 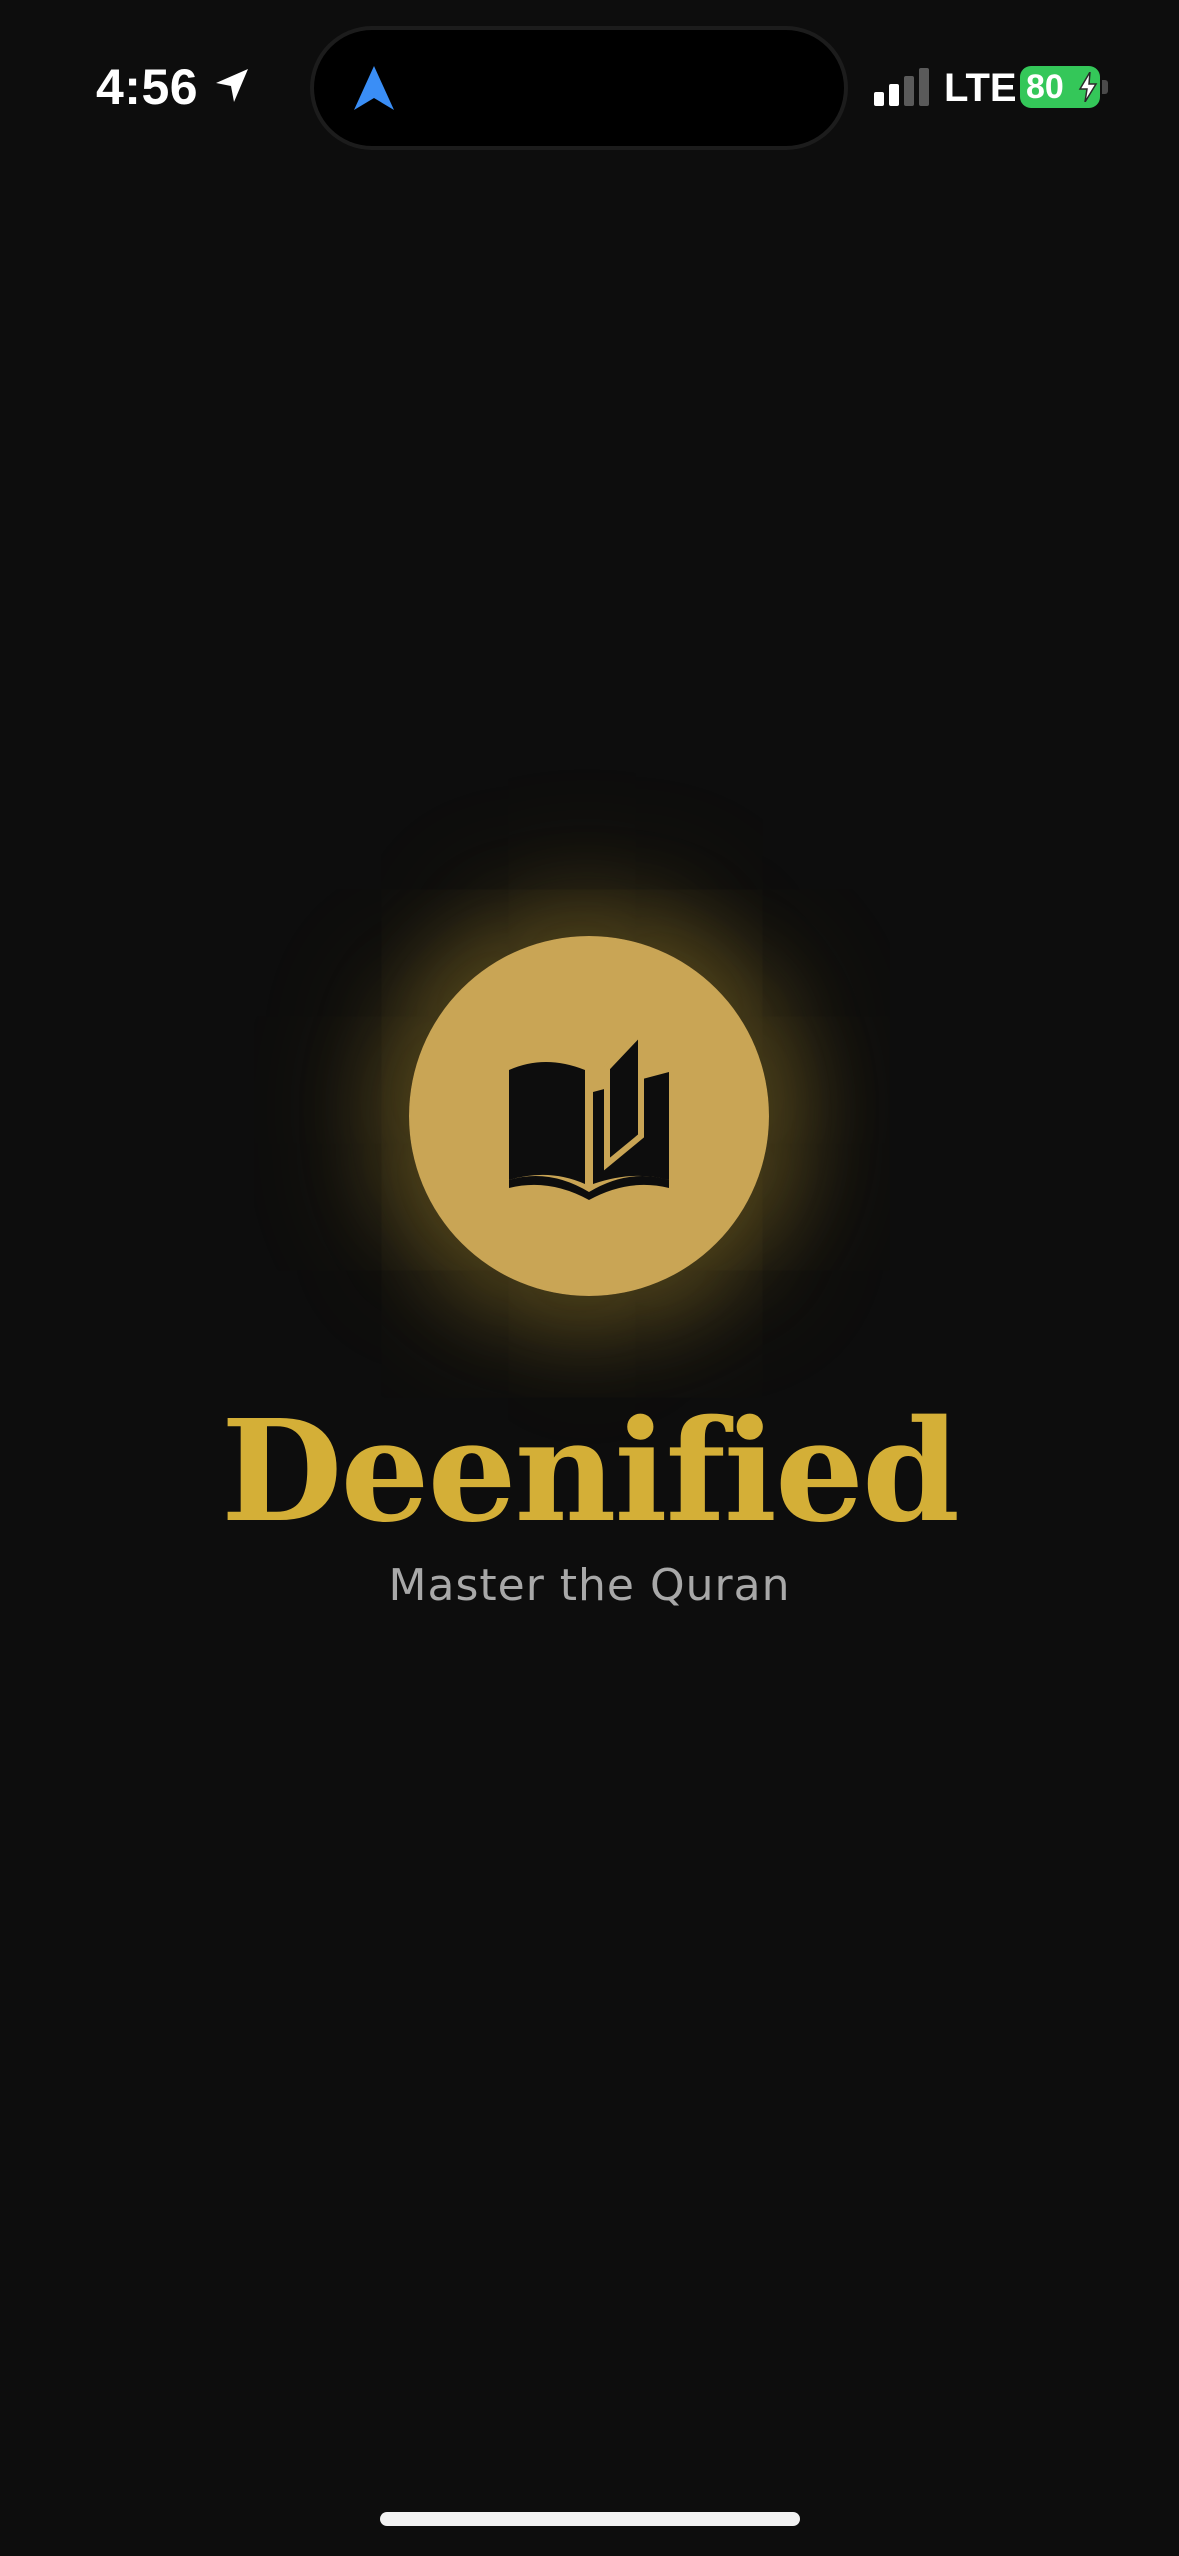 I want to click on app-logo, so click(x=589, y=1116).